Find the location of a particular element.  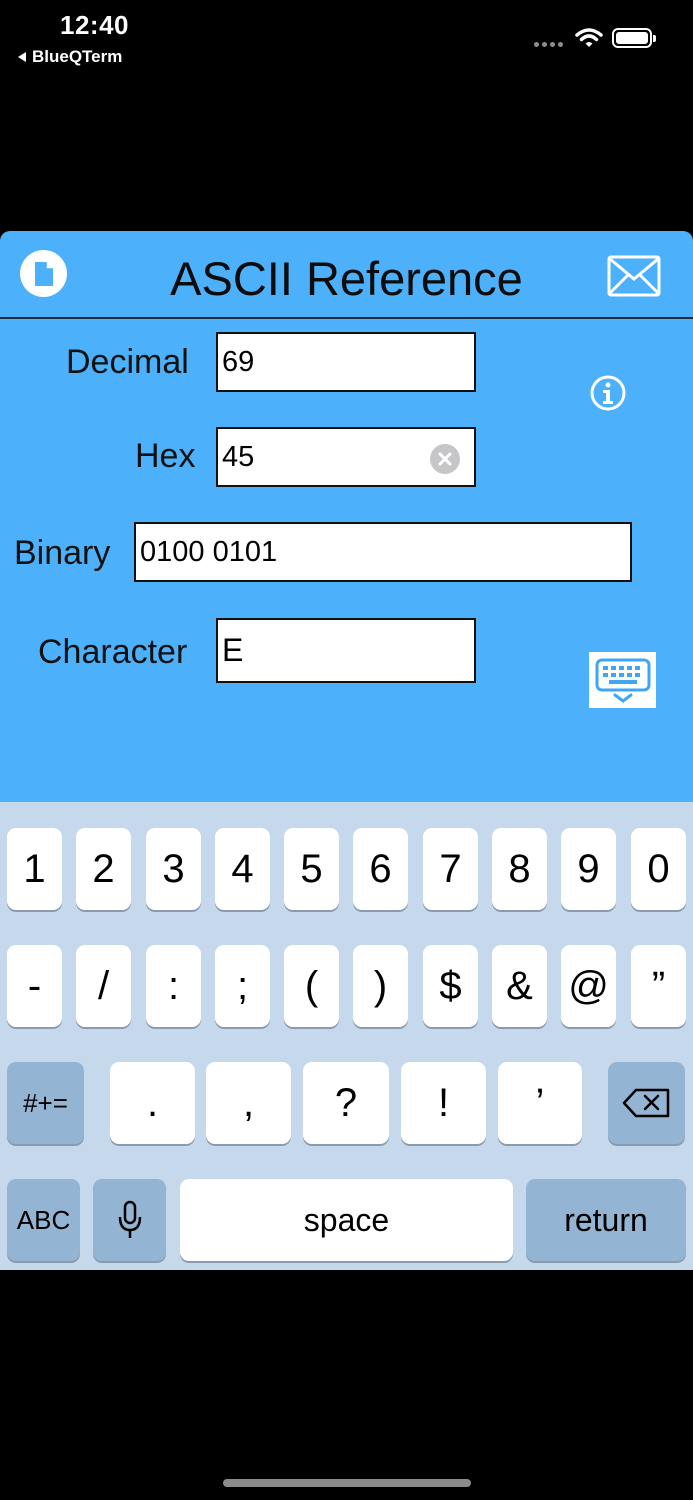

binary-field: 0100 0101 is located at coordinates (383, 552).